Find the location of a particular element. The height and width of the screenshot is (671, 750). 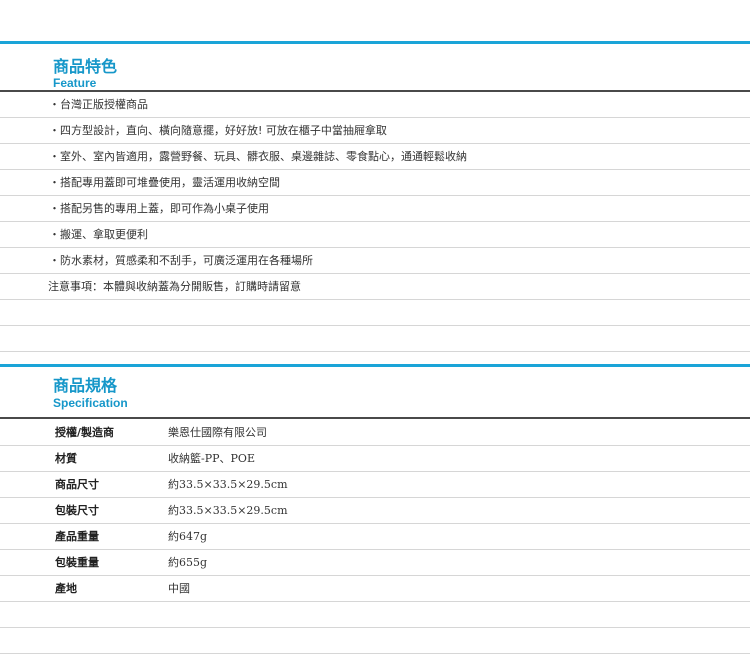

spec-value: 約647g is located at coordinates (188, 536).